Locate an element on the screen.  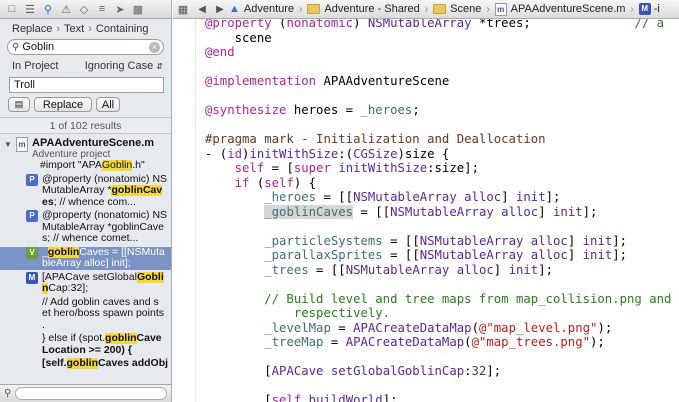
replace-buttons: ▤ Replace All is located at coordinates (85, 104).